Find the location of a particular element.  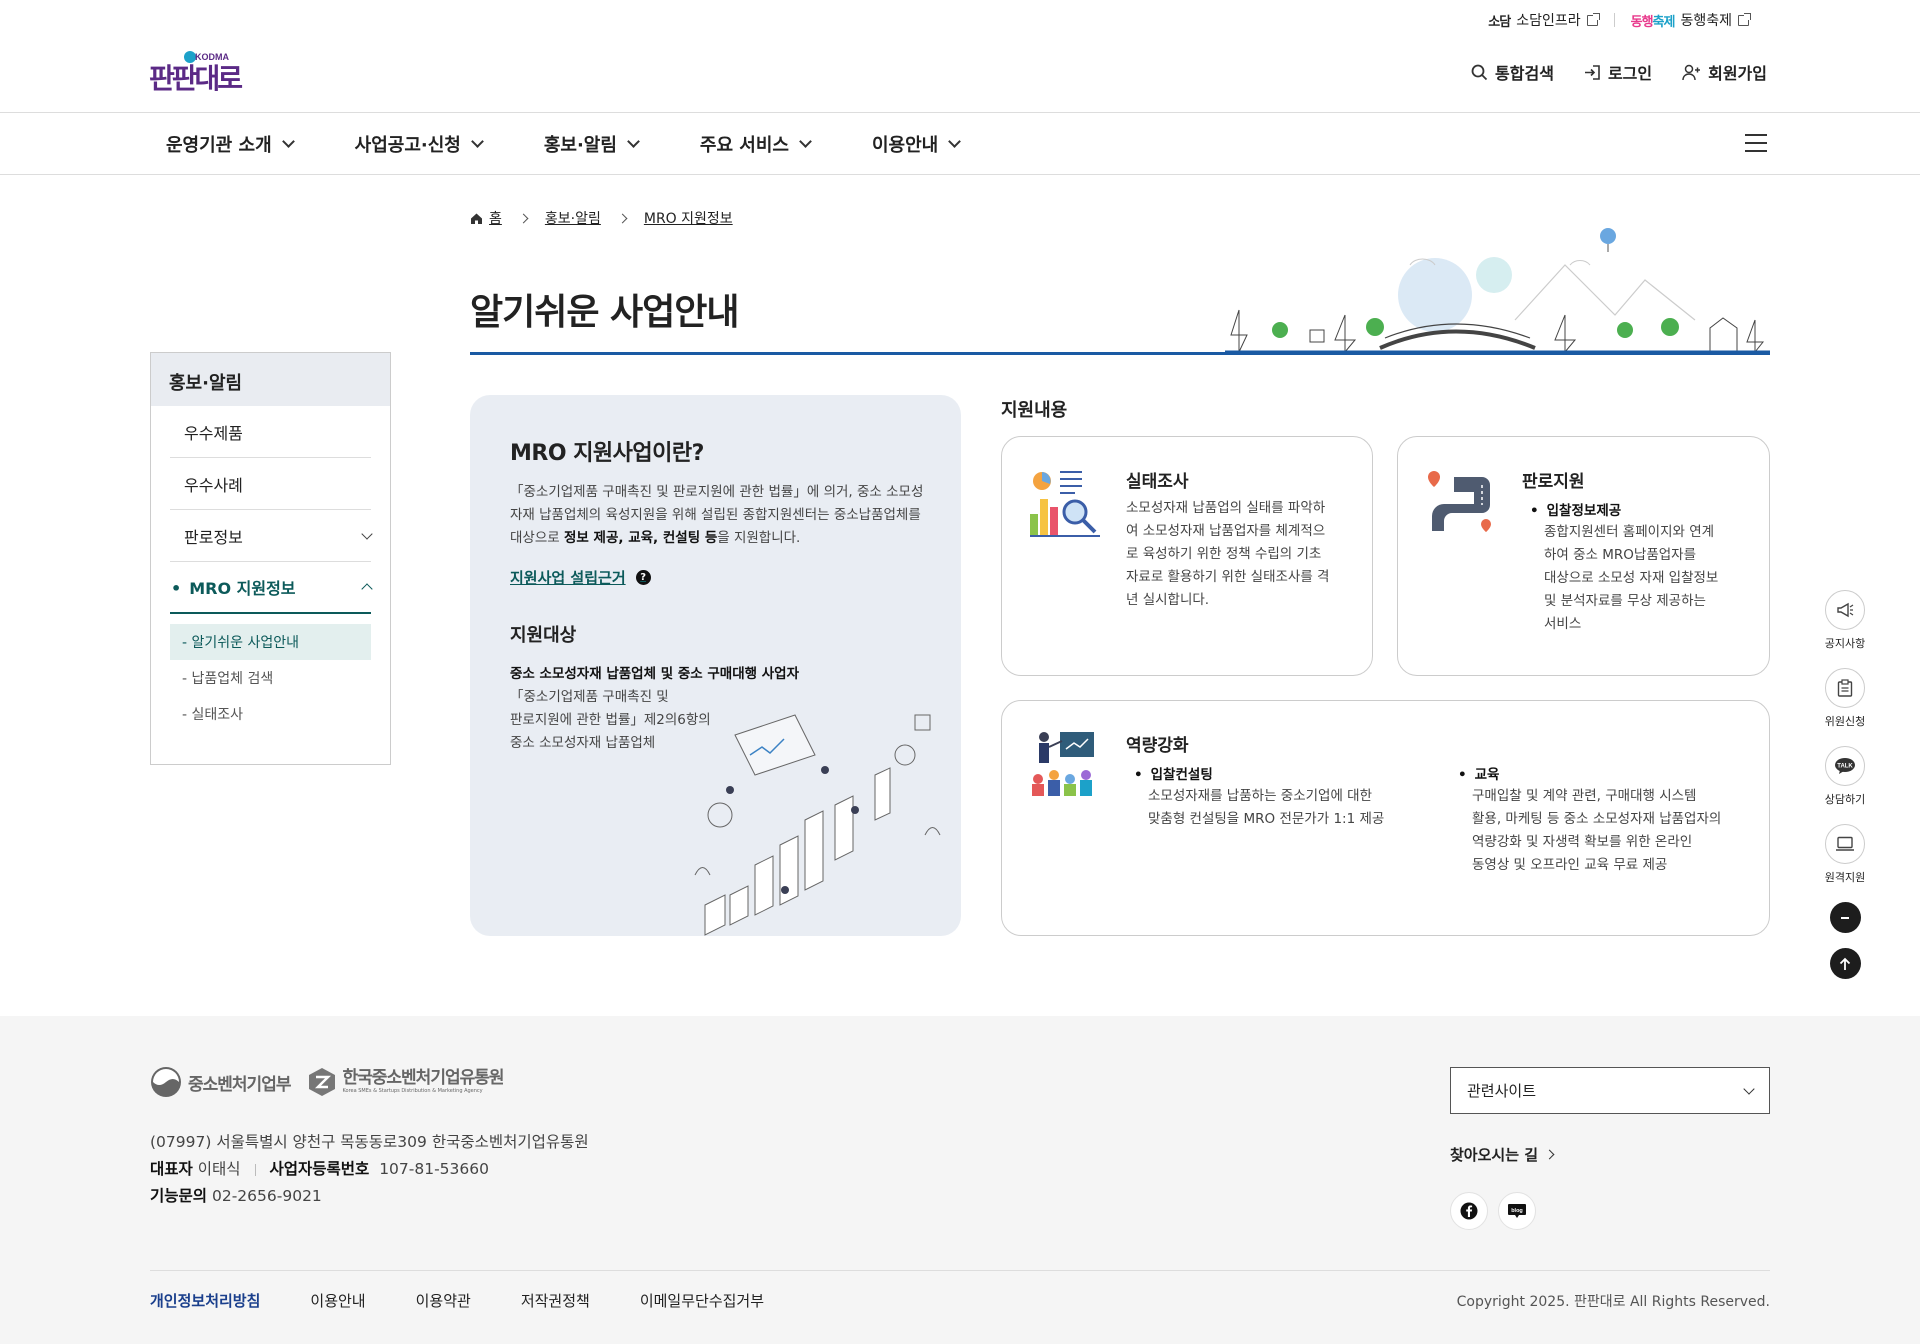

gnb-menu-services: 주요 서비스 is located at coordinates (756, 144).